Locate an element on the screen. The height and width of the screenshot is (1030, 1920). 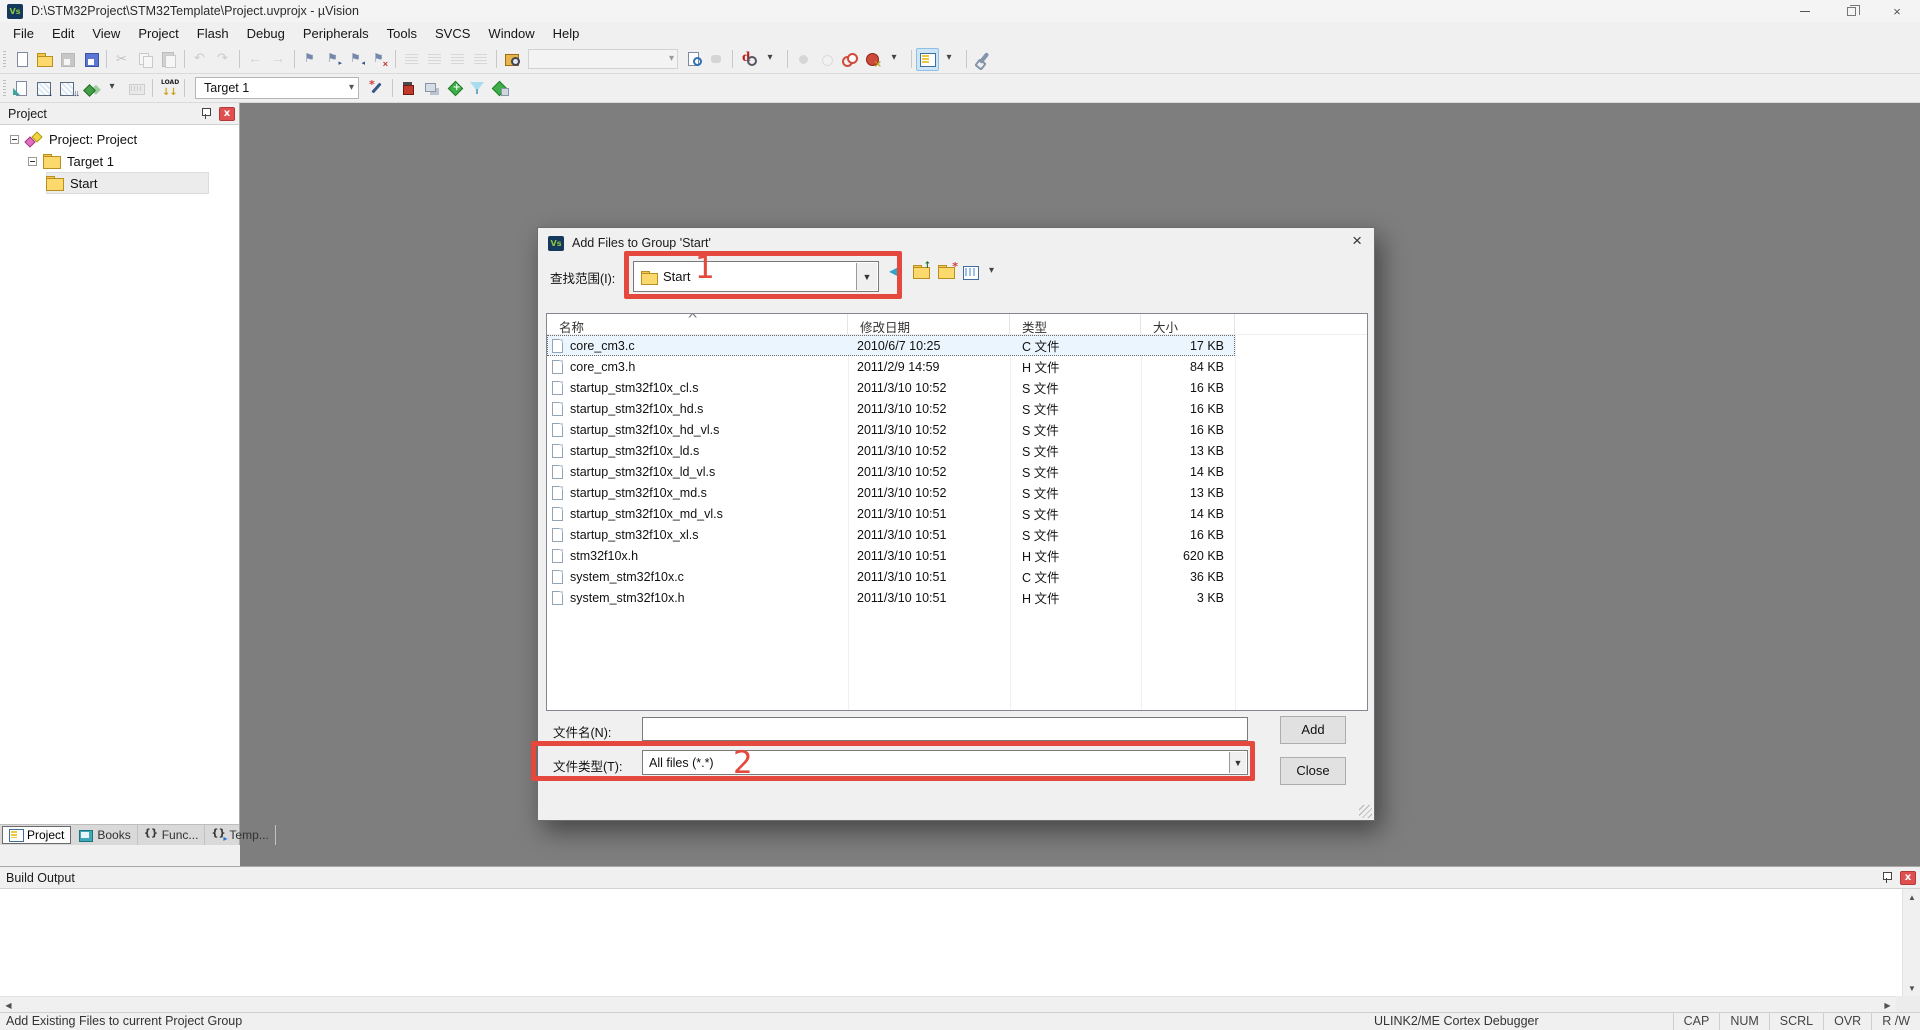
menu-item-debug: Debug is located at coordinates (266, 33).